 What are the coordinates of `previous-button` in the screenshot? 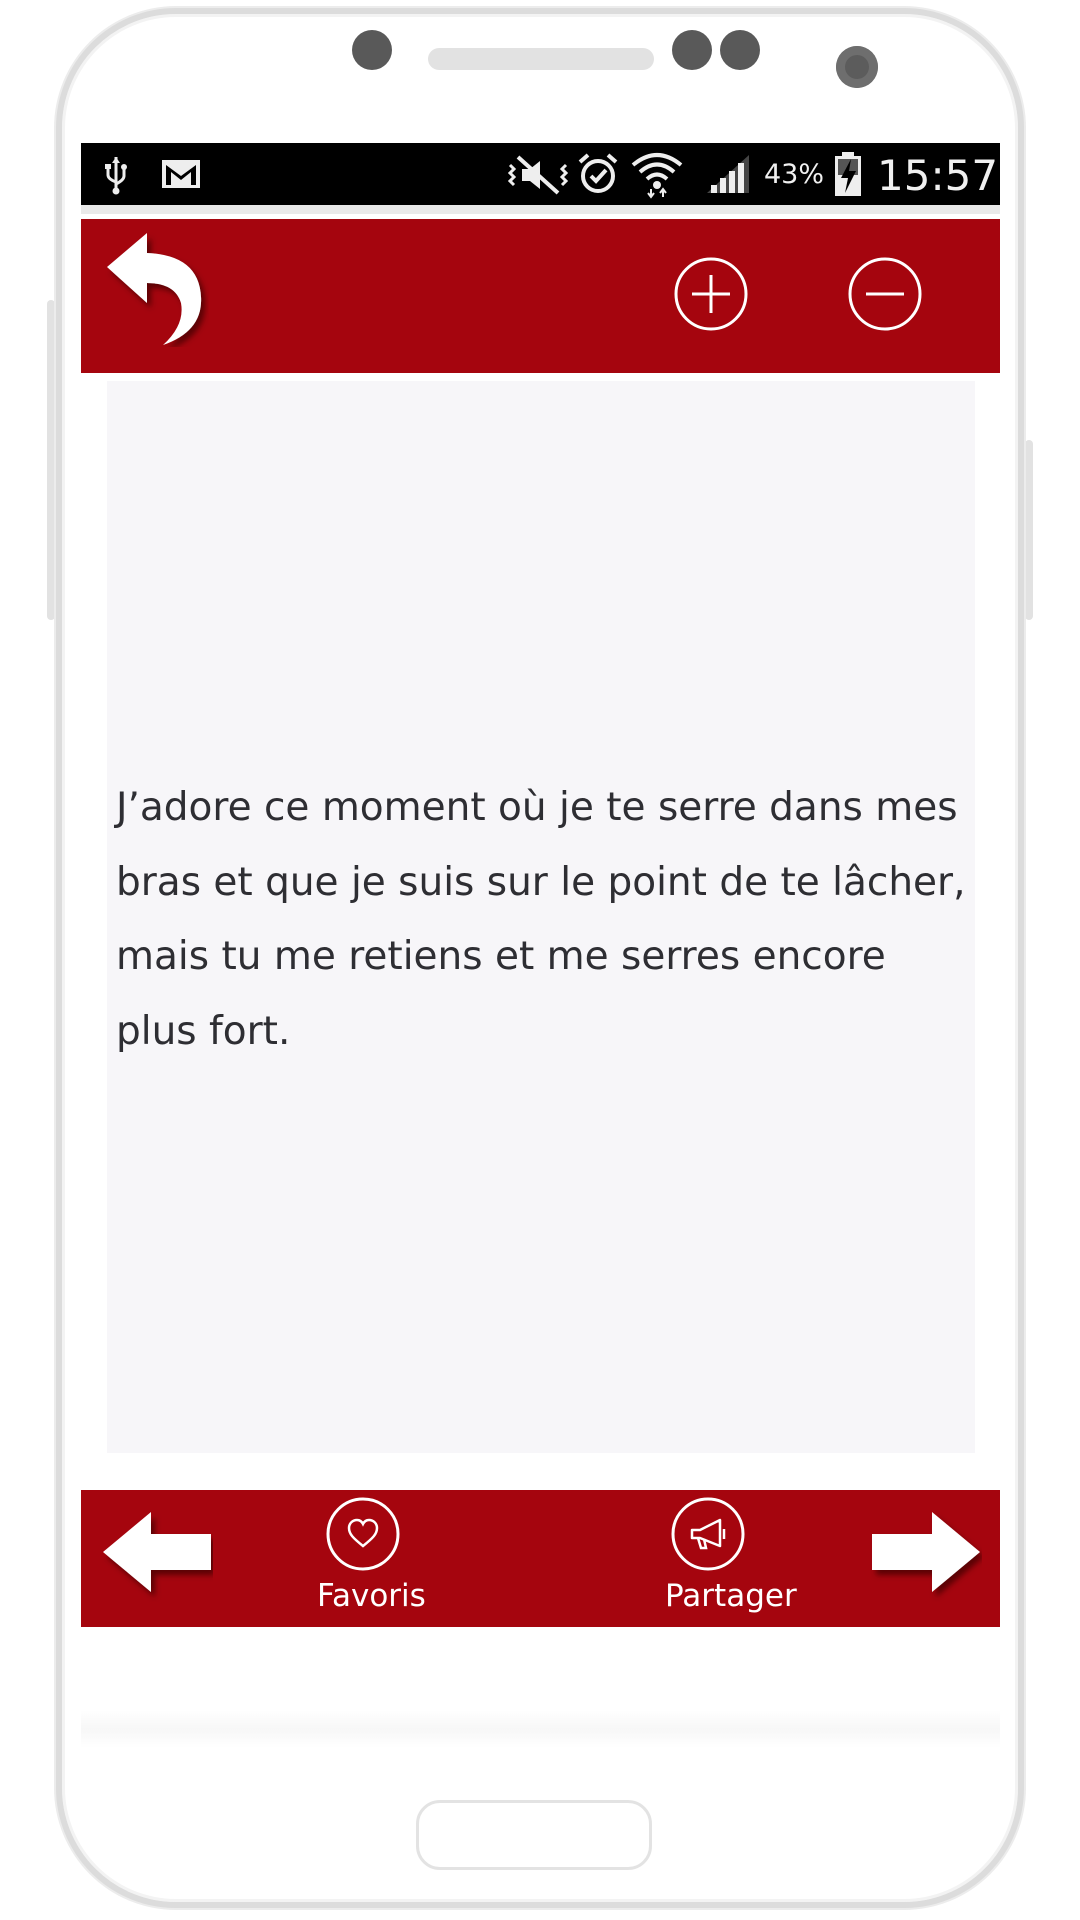 It's located at (157, 1555).